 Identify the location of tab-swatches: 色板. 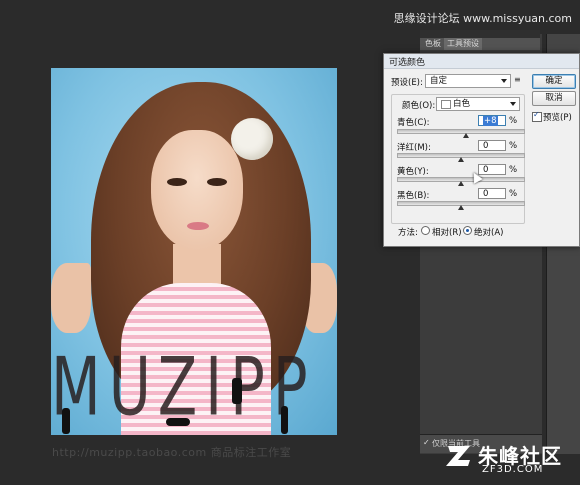
(433, 44).